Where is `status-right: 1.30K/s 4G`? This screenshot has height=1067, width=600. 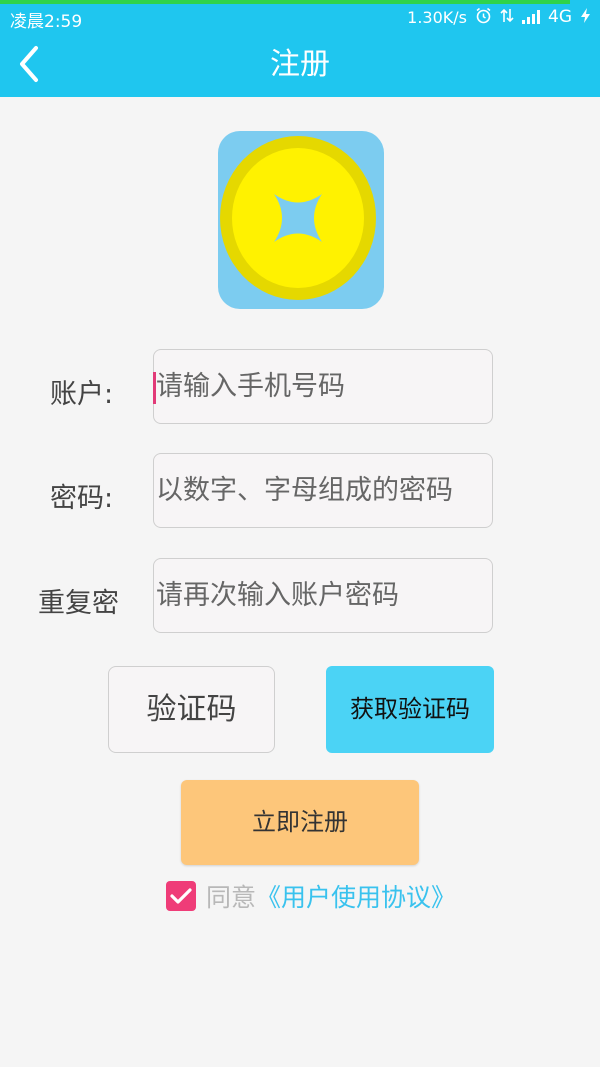 status-right: 1.30K/s 4G is located at coordinates (499, 17).